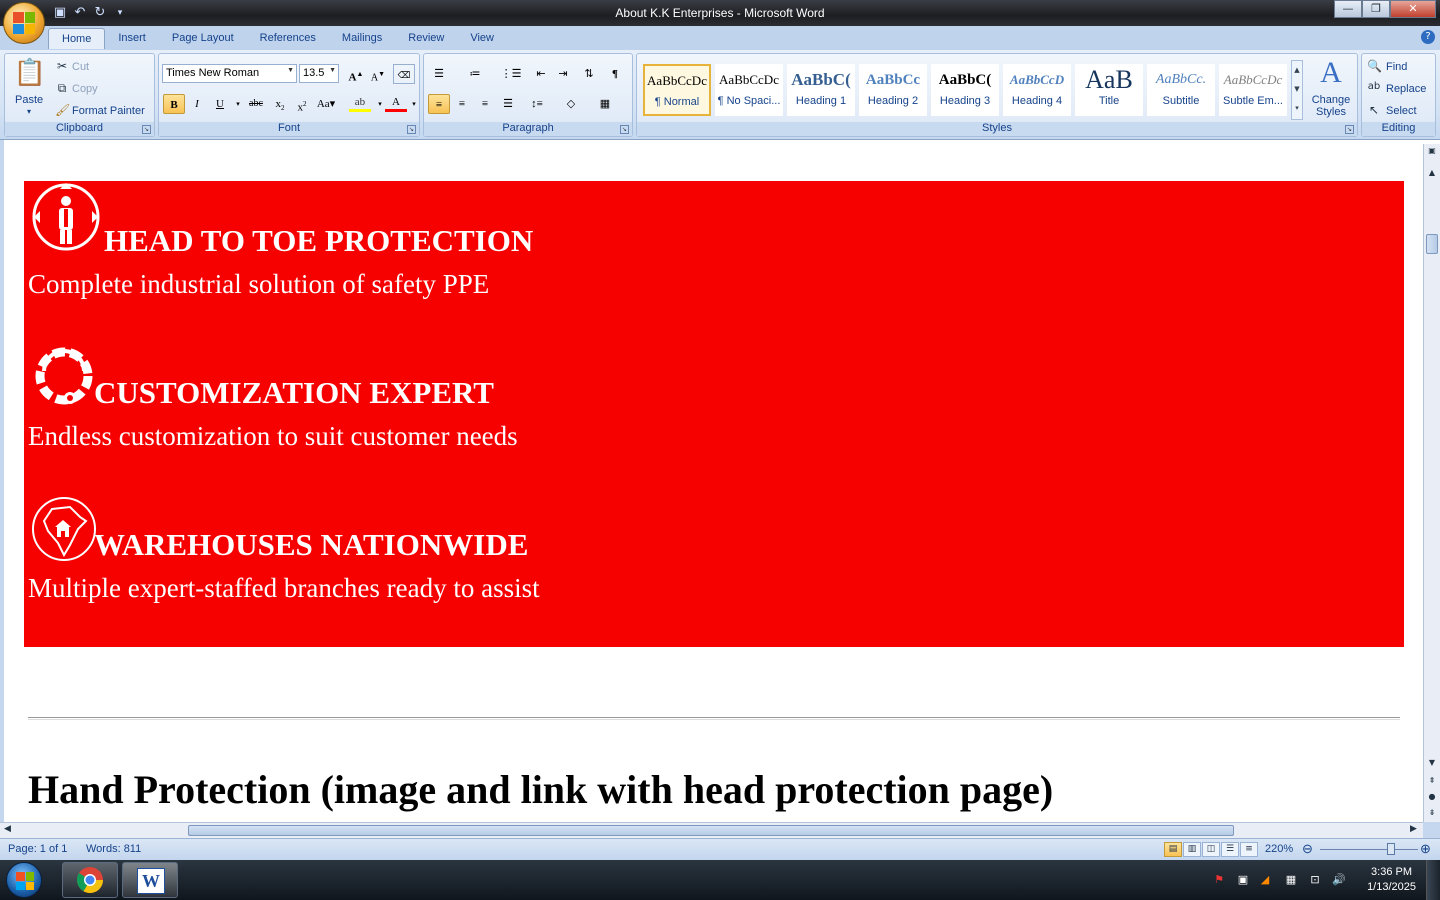 Image resolution: width=1440 pixels, height=900 pixels. Describe the element at coordinates (1432, 780) in the screenshot. I see `previous-page-icon: ⇞` at that location.